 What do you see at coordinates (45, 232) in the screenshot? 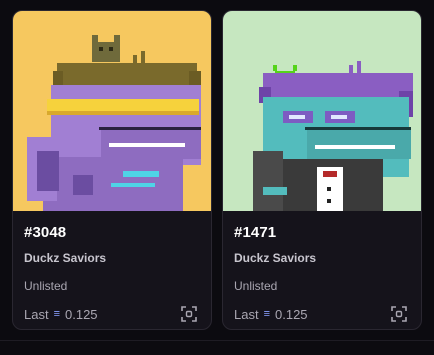
I see `token-id: #3048` at bounding box center [45, 232].